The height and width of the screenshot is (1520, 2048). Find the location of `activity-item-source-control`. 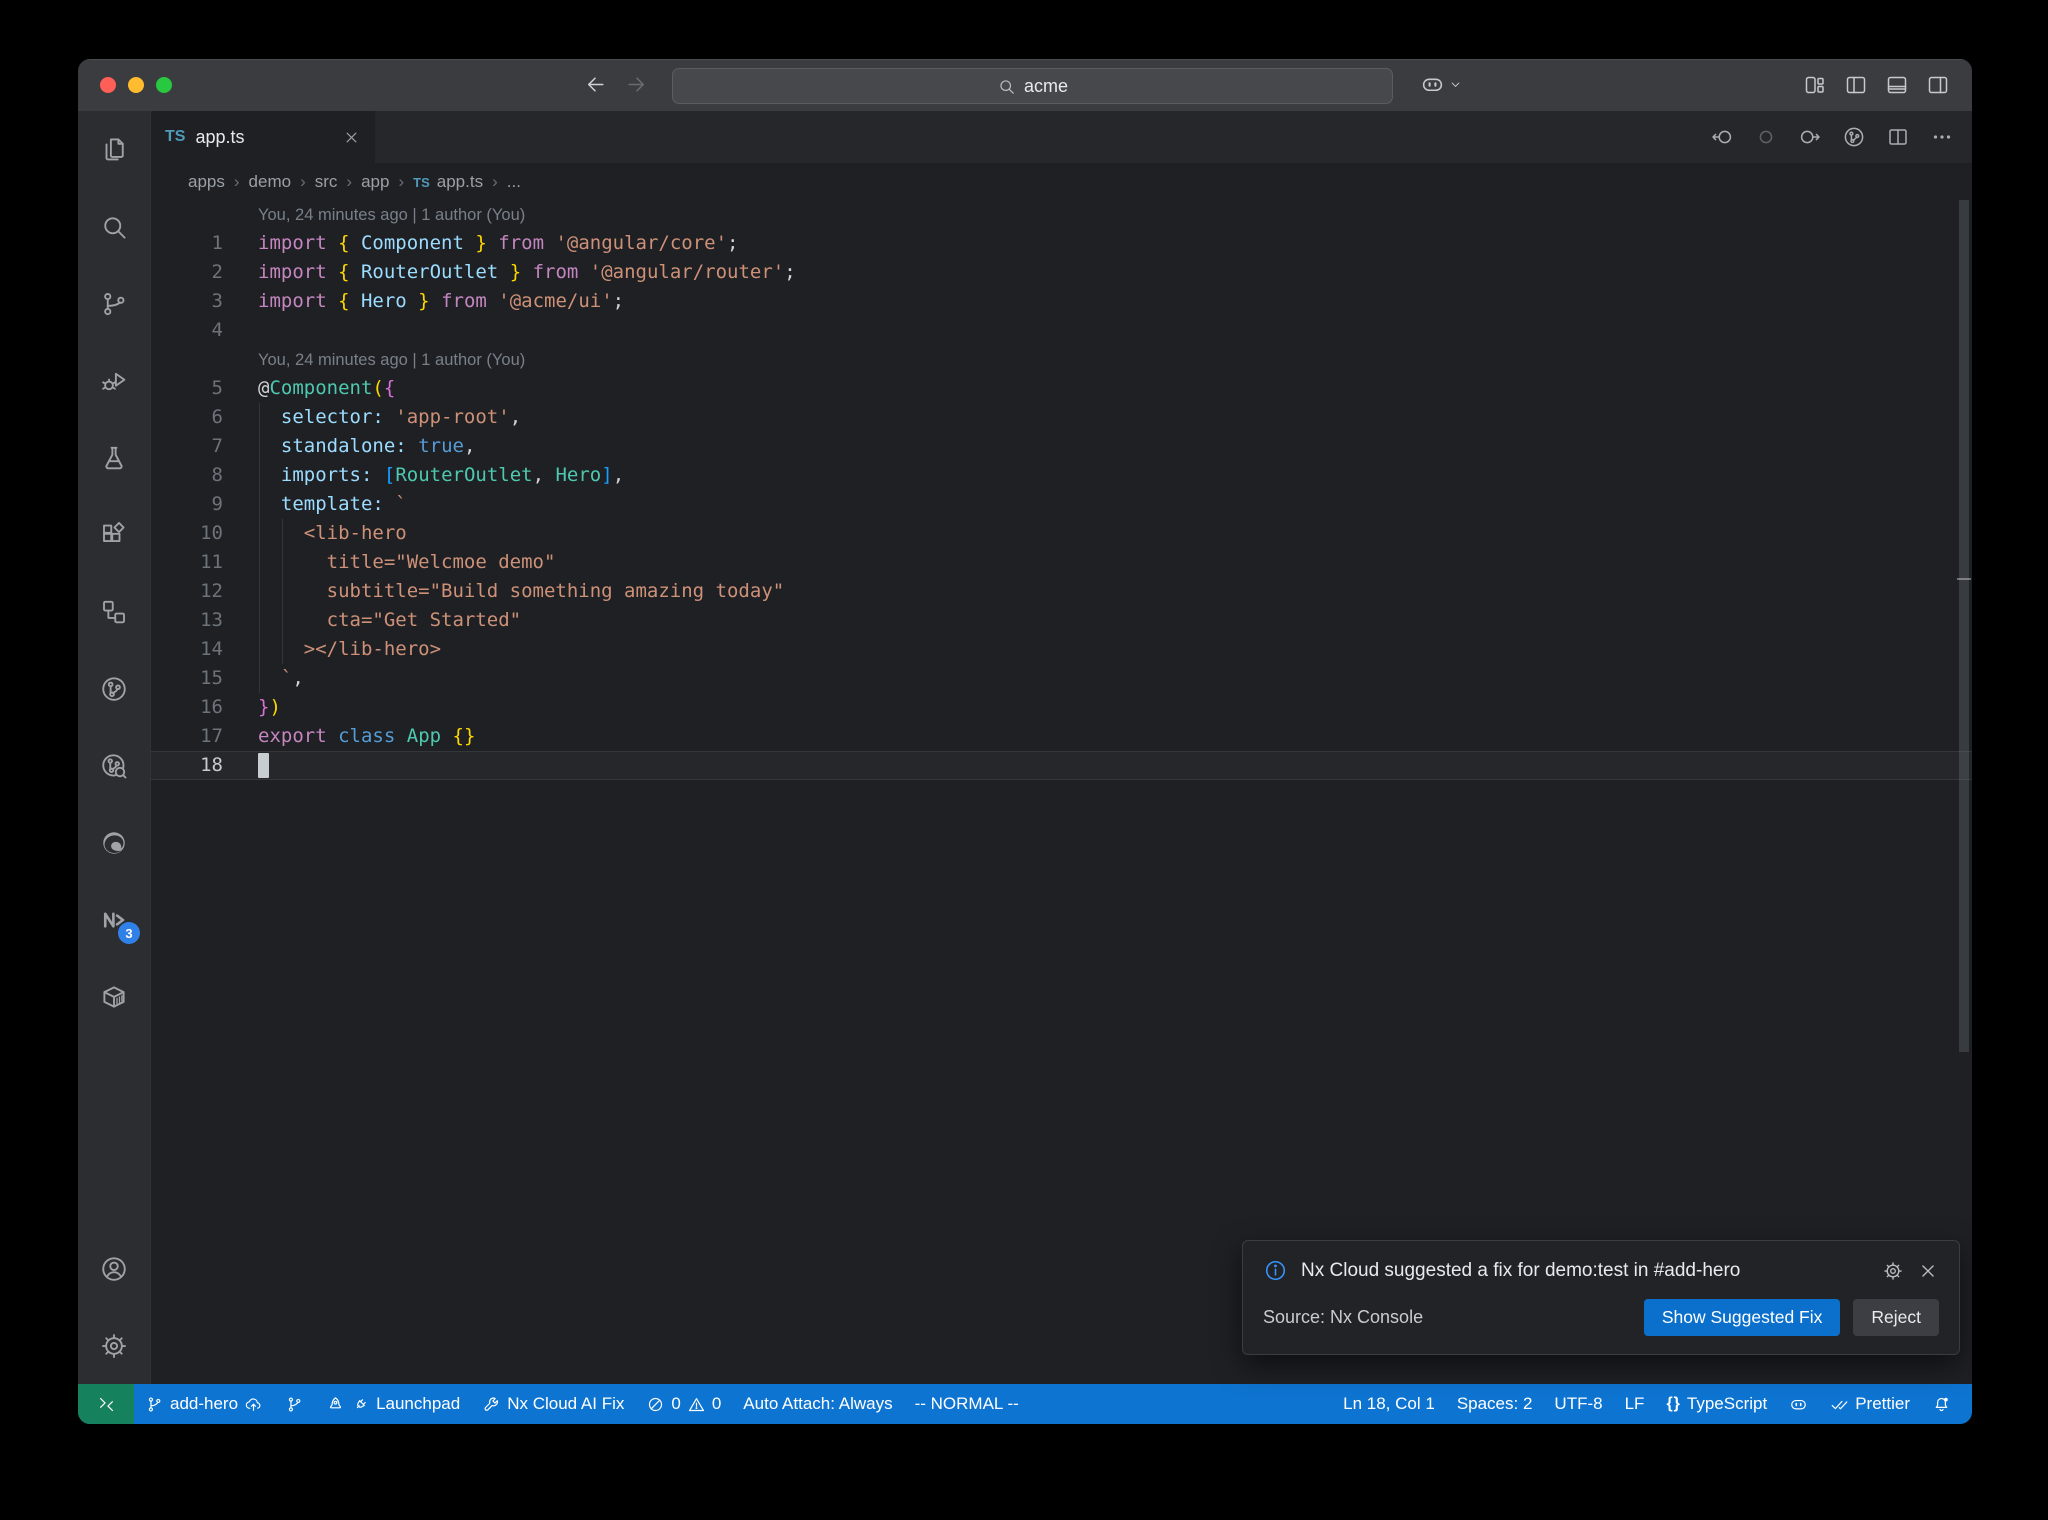

activity-item-source-control is located at coordinates (114, 303).